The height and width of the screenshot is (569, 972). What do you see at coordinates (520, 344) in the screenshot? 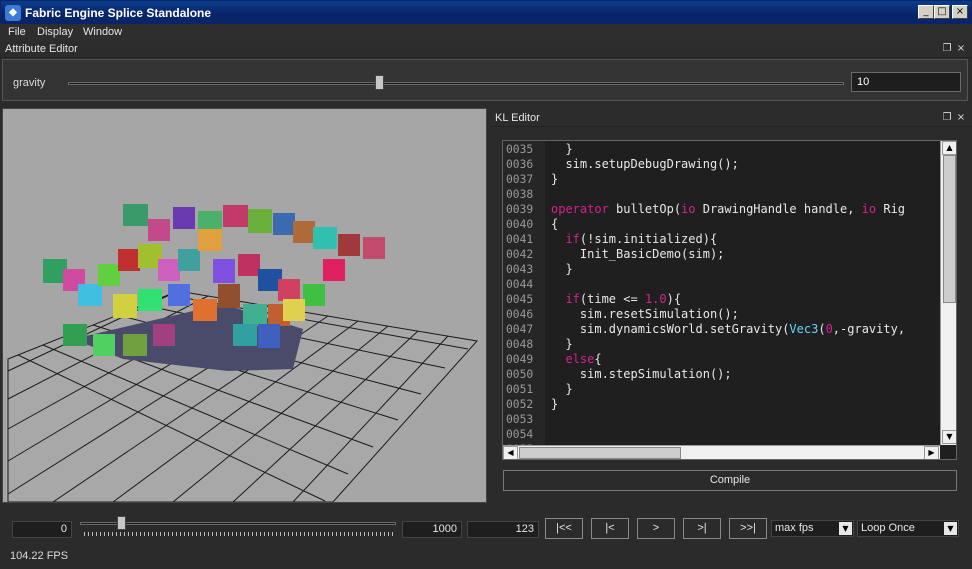
I see `line-number: 0048` at bounding box center [520, 344].